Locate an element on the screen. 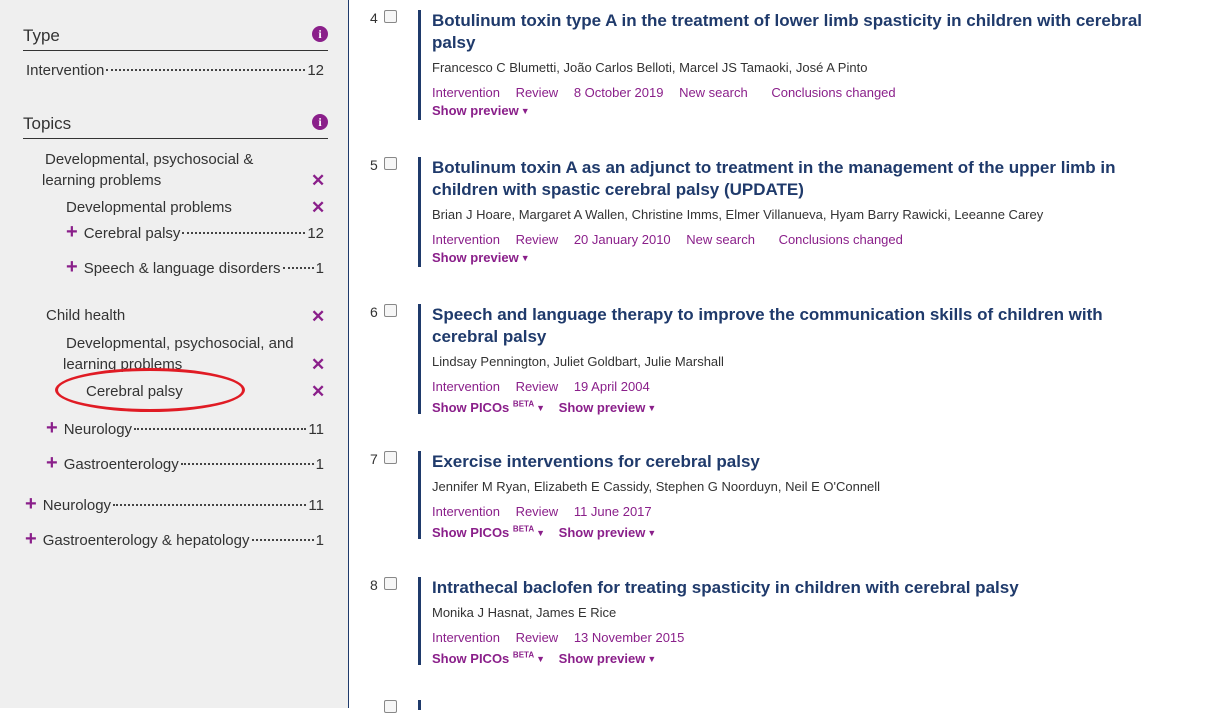 This screenshot has height=713, width=1216. topic-item-neurology: + Neurology 11 is located at coordinates (174, 504).